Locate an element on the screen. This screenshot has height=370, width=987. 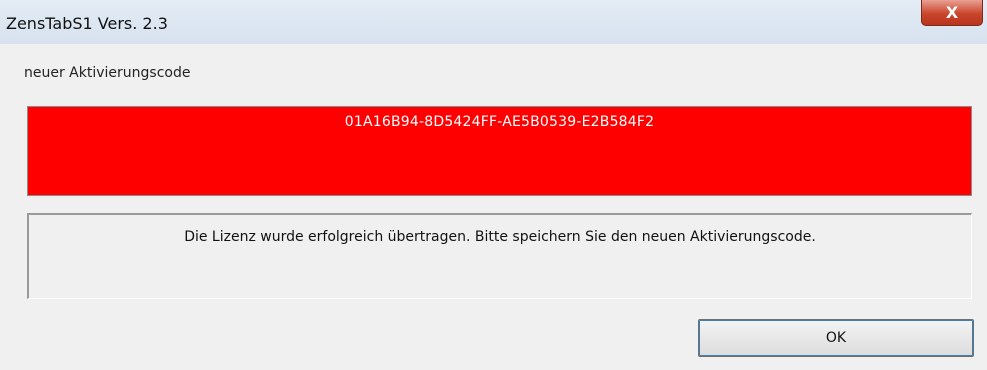
close-button: X is located at coordinates (952, 13).